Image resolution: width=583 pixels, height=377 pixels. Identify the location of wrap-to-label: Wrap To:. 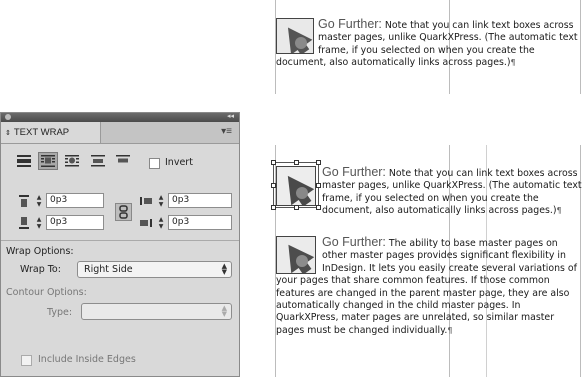
(40, 269).